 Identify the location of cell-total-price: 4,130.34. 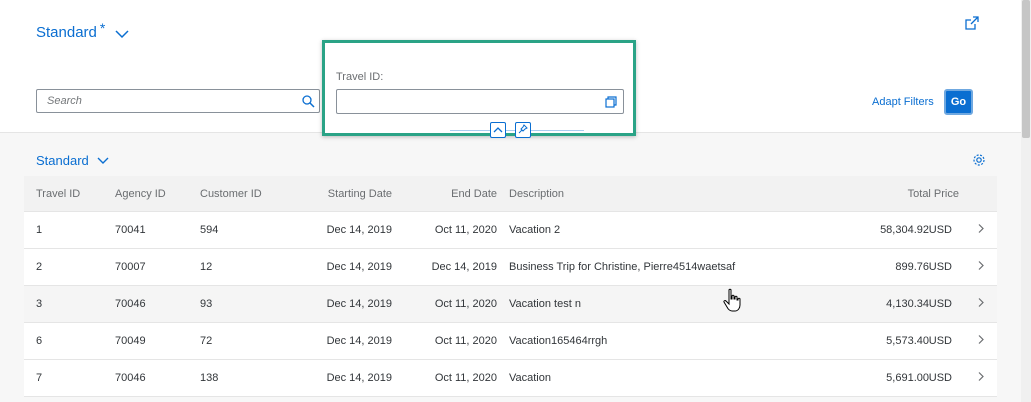
(907, 304).